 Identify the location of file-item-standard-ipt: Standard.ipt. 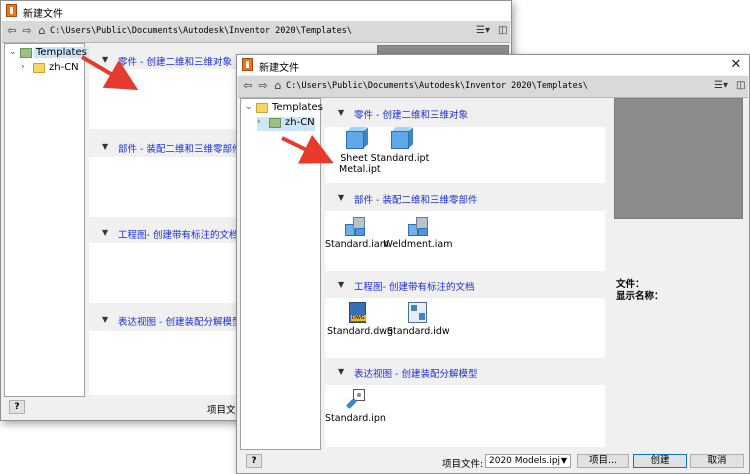
(400, 146).